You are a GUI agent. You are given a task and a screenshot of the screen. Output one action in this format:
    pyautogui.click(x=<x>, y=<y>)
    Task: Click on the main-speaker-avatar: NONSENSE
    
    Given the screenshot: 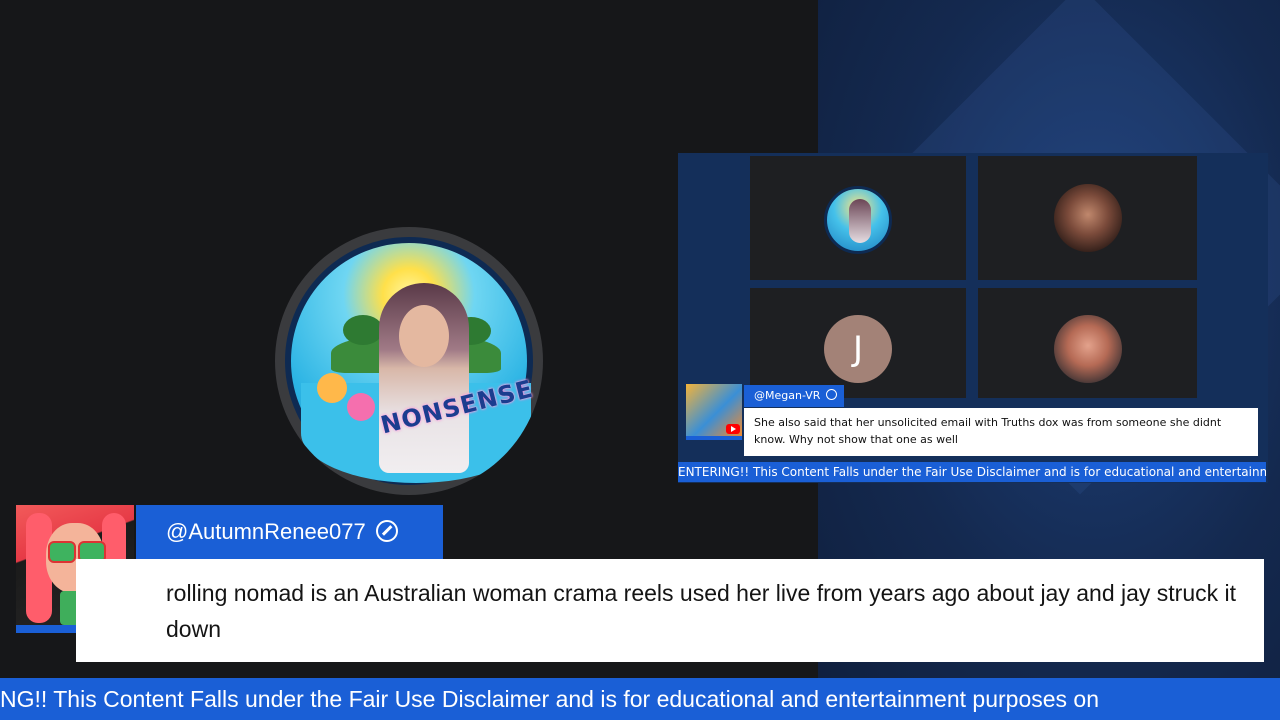 What is the action you would take?
    pyautogui.click(x=409, y=361)
    